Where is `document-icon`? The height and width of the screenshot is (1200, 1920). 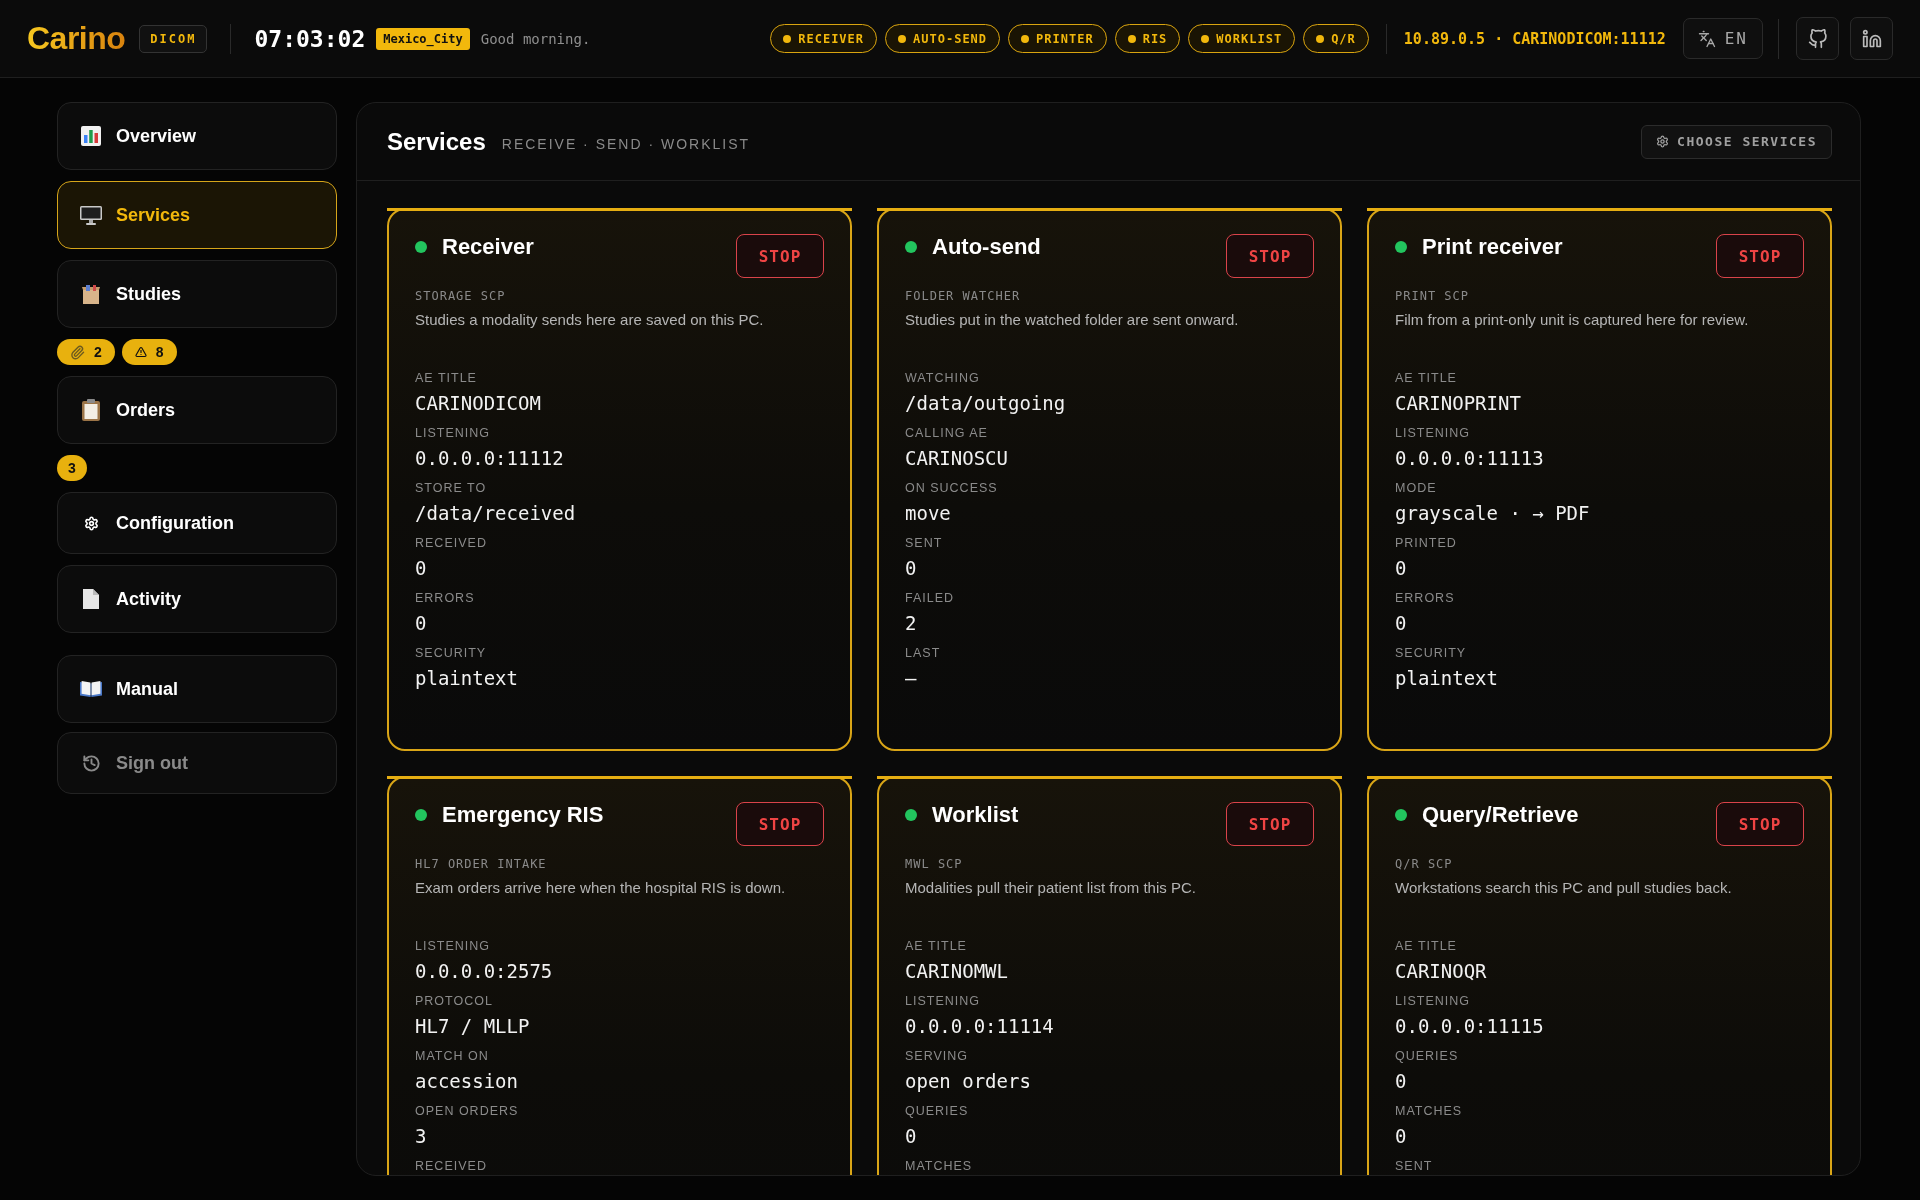
document-icon is located at coordinates (91, 599).